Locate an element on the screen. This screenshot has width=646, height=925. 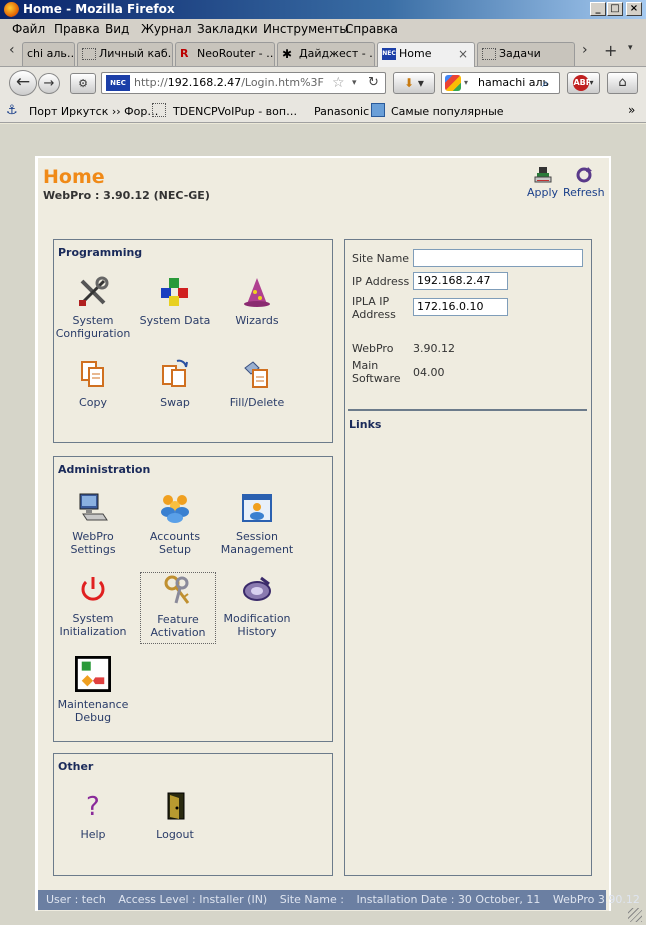
item-label: System Data is located at coordinates (175, 320).